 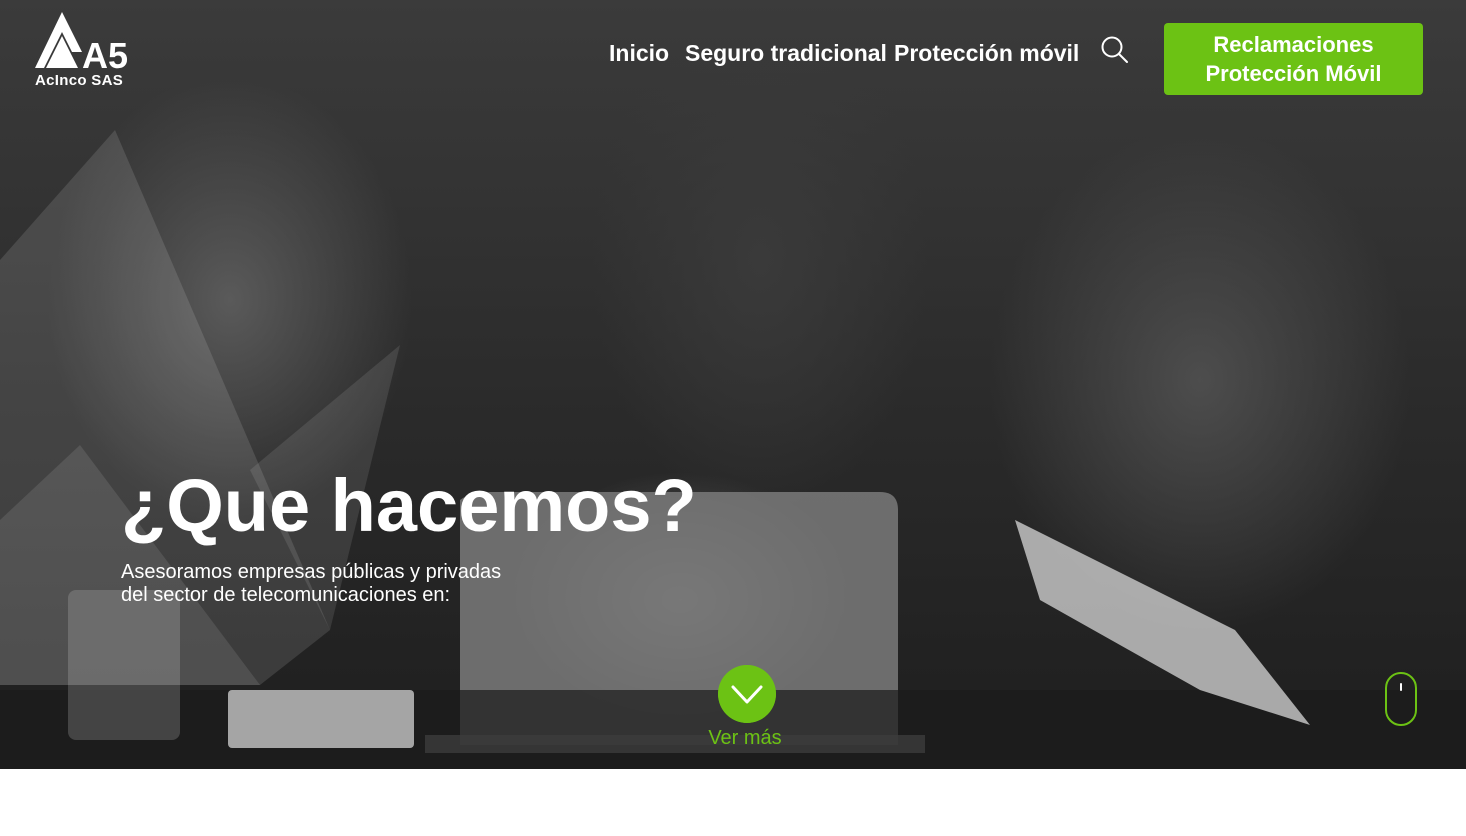 What do you see at coordinates (105, 55) in the screenshot?
I see `logo-mark-text: A5` at bounding box center [105, 55].